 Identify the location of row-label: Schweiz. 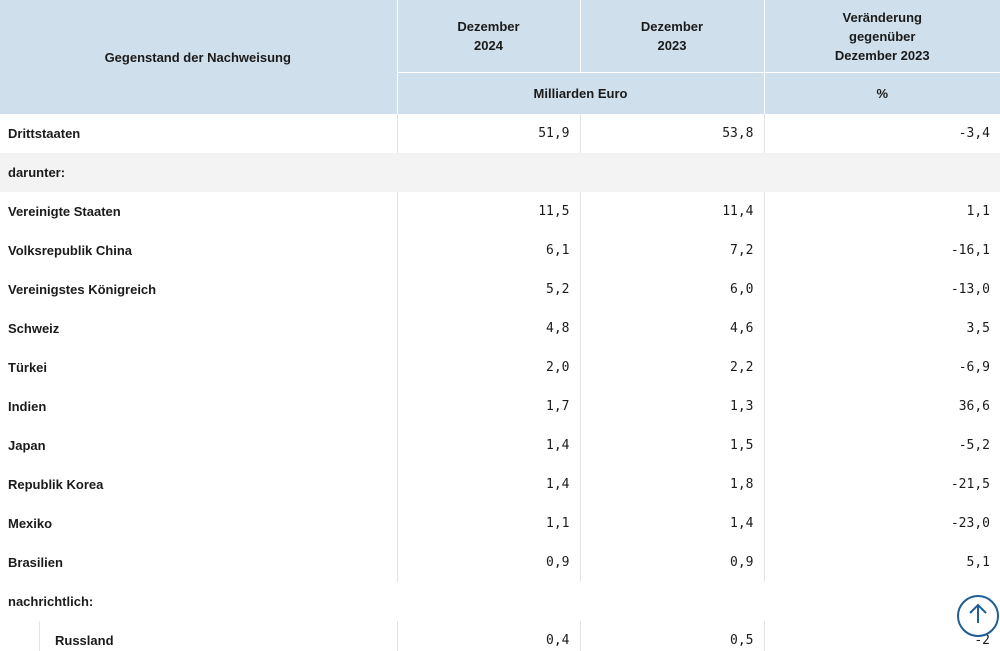
(34, 328).